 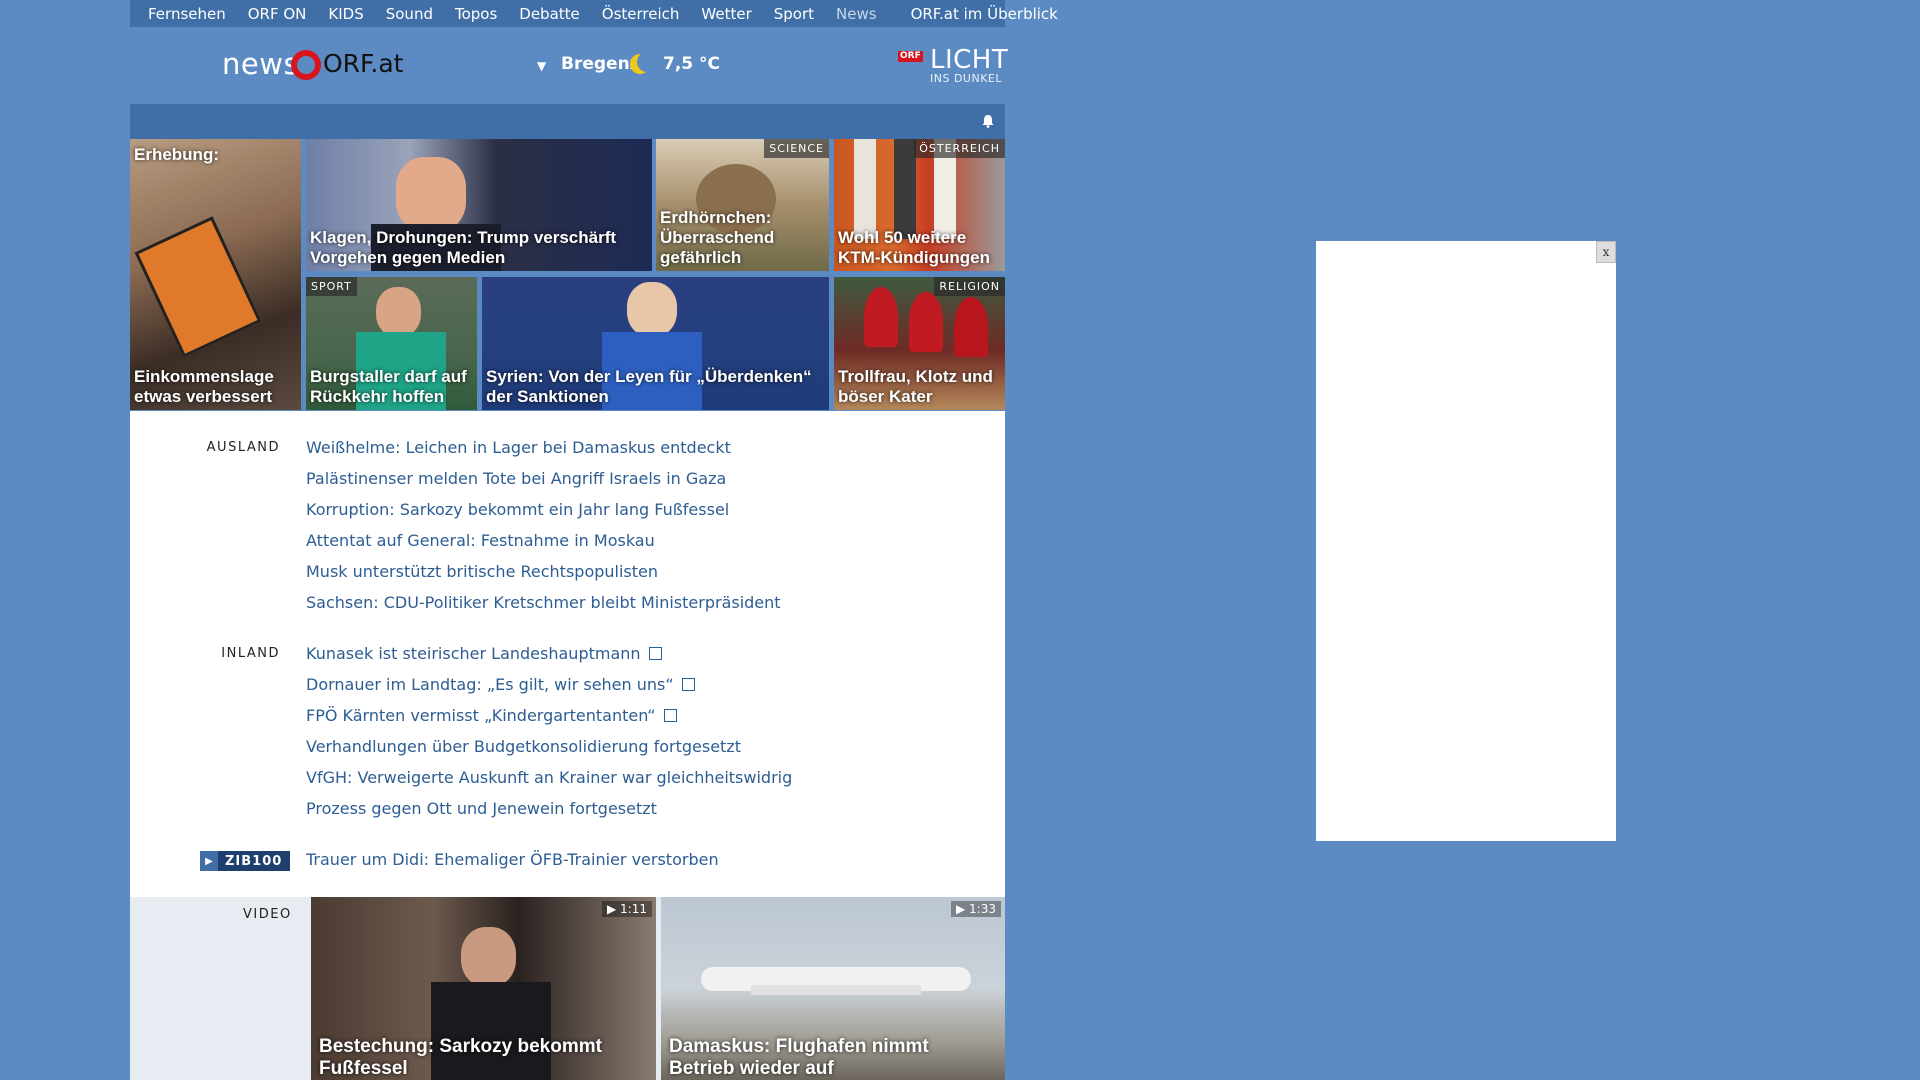 I want to click on video-thumbnail, so click(x=488, y=957).